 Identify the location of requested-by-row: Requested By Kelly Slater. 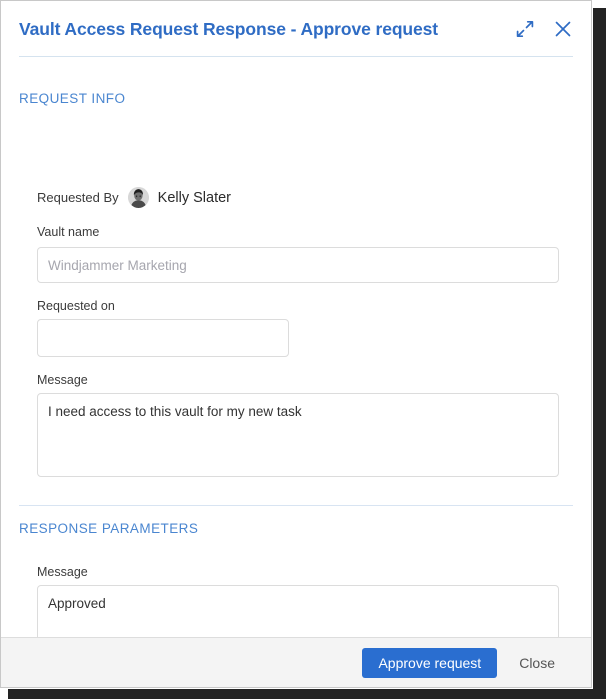
(134, 197).